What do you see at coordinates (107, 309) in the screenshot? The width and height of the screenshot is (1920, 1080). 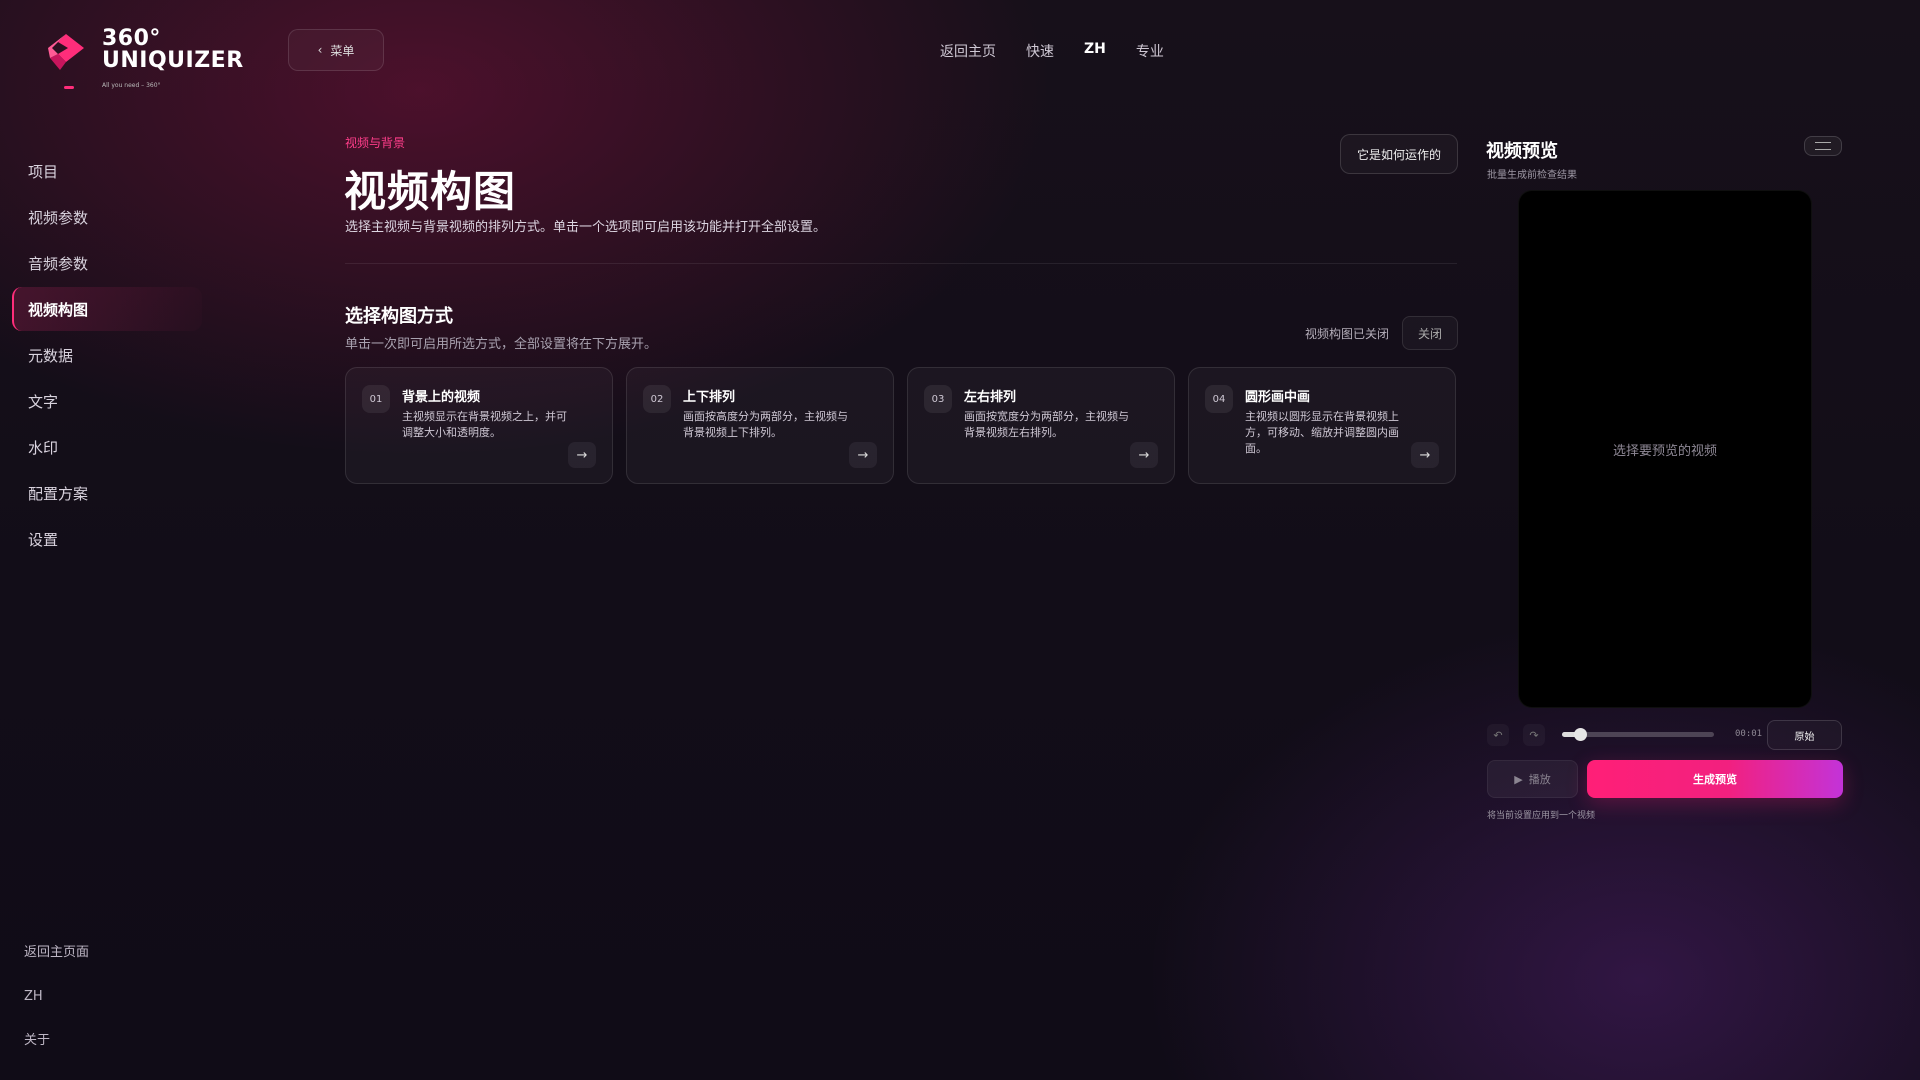 I see `sidebar-item-video-composition: 视频构图` at bounding box center [107, 309].